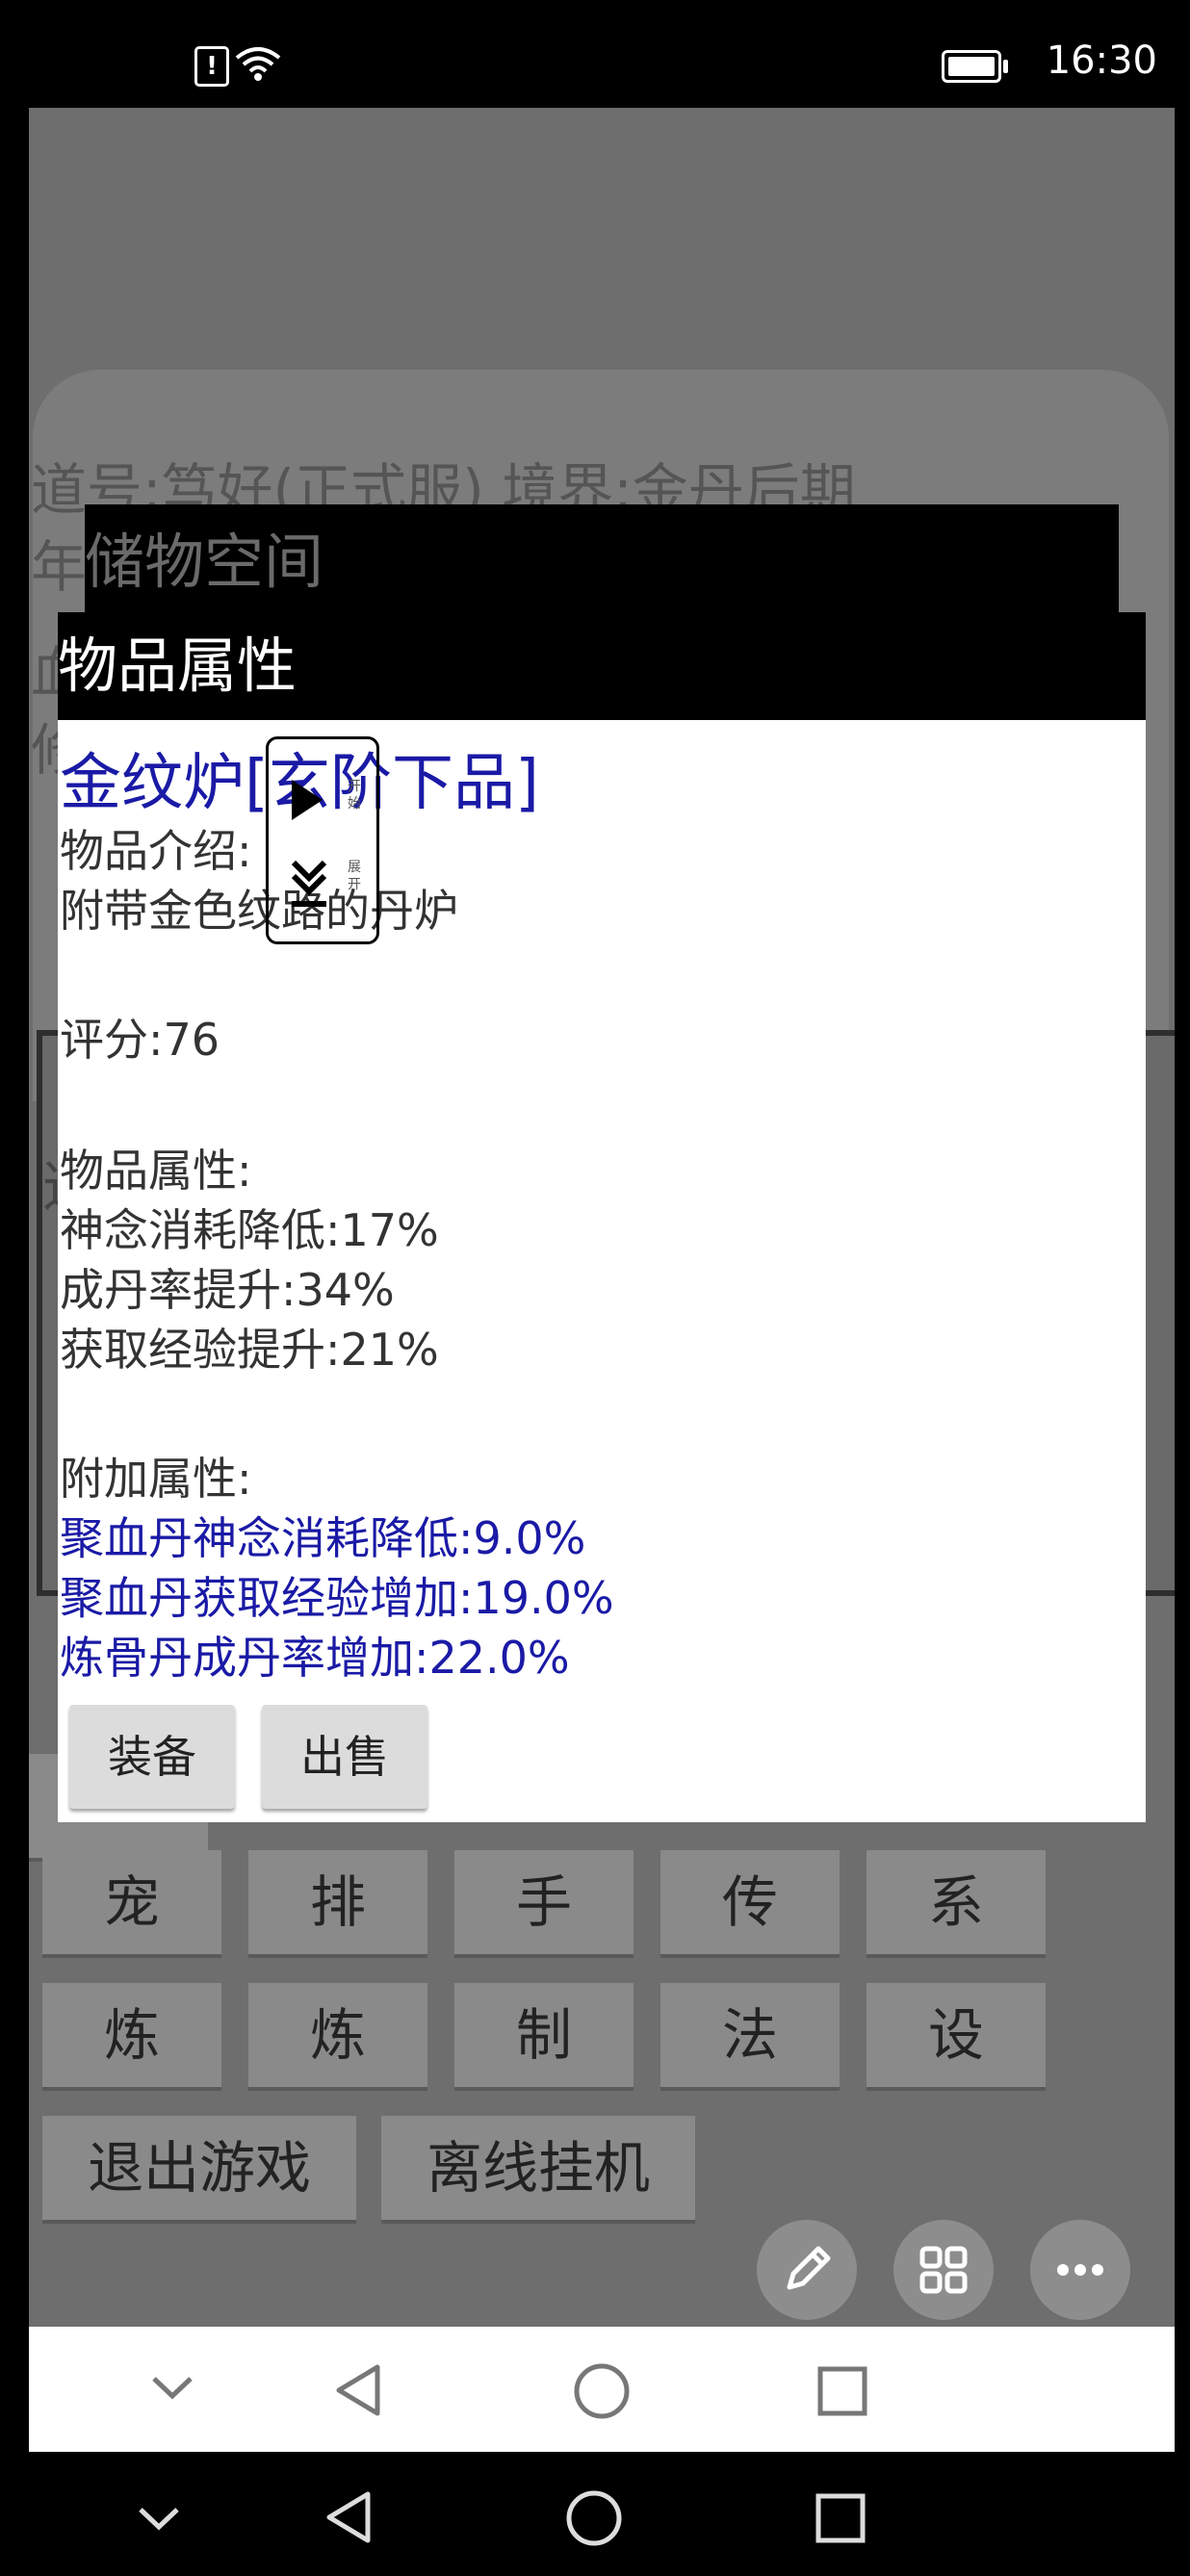  Describe the element at coordinates (750, 2037) in the screenshot. I see `grid-button-skill: 法` at that location.